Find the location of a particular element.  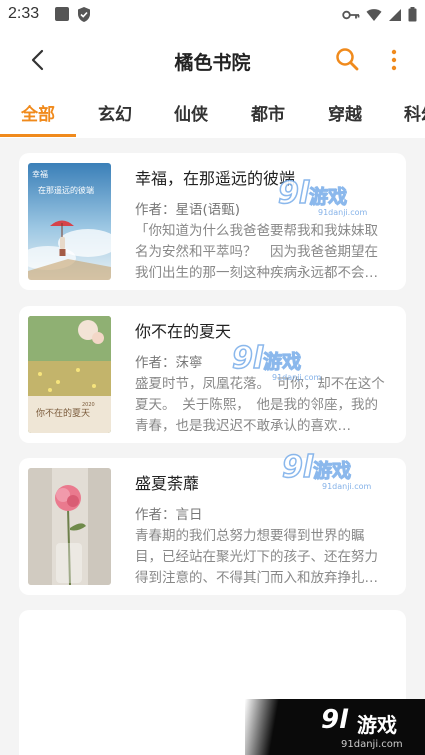

book-cover-image: 幸福 在那遥远的彼端 is located at coordinates (69, 221).